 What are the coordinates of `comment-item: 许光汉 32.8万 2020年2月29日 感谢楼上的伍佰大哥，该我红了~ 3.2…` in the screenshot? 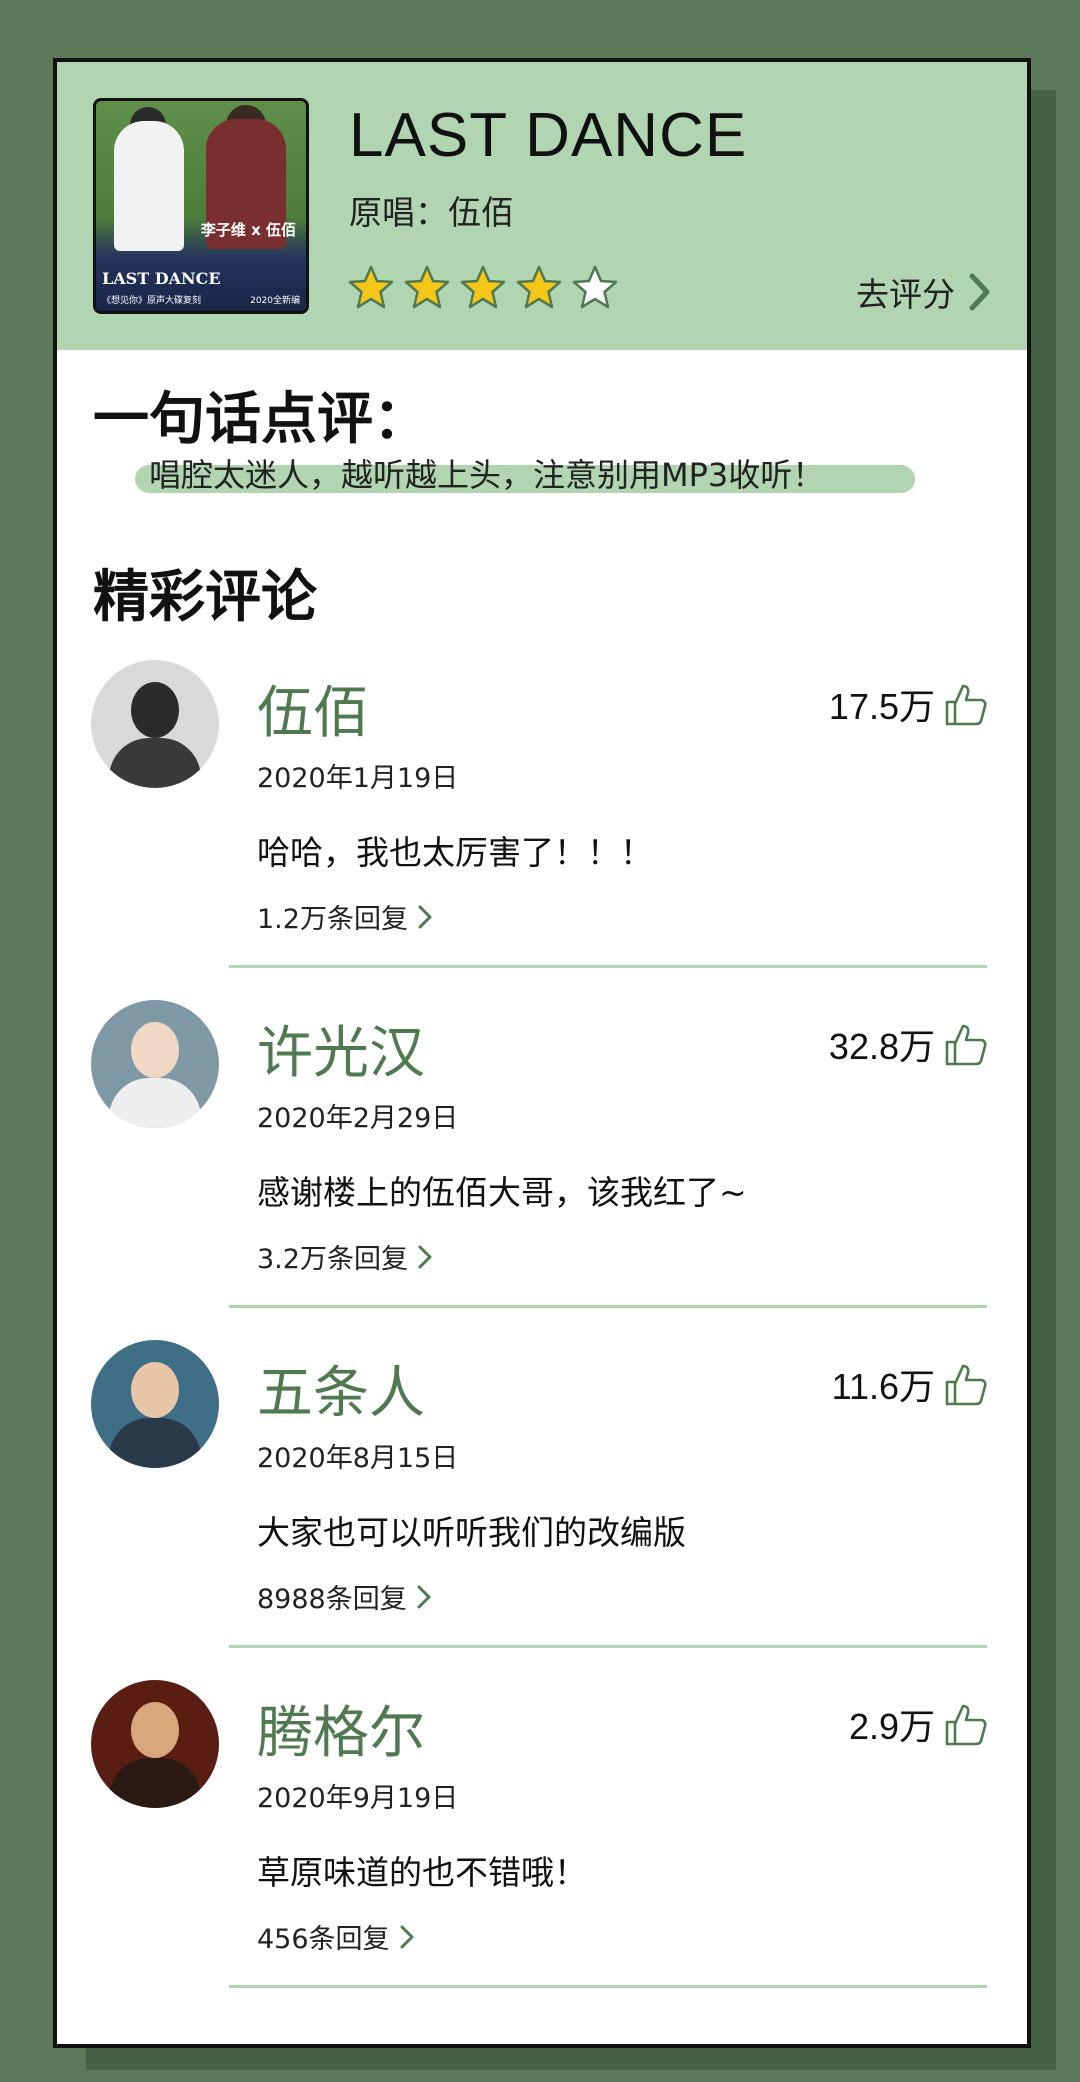 It's located at (542, 1170).